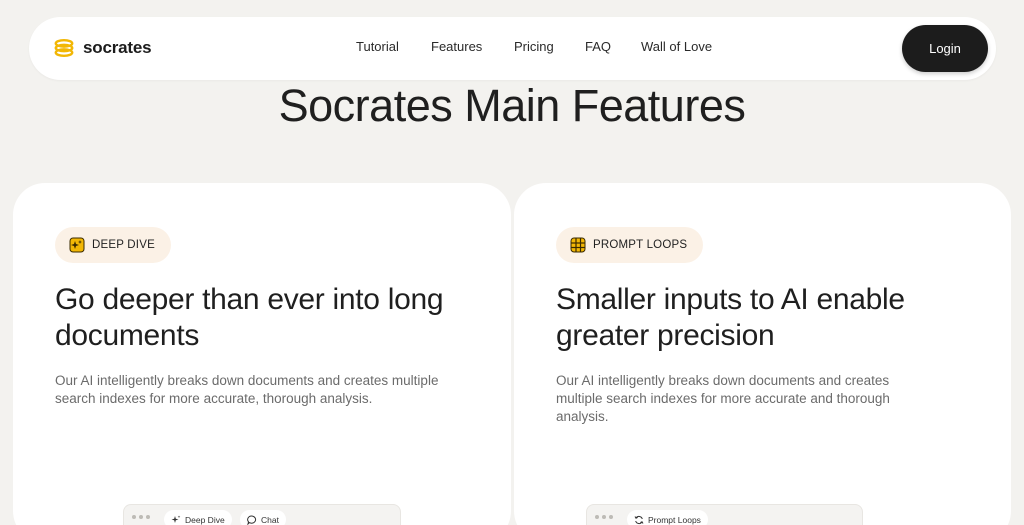 The height and width of the screenshot is (525, 1024). I want to click on grid-icon, so click(578, 245).